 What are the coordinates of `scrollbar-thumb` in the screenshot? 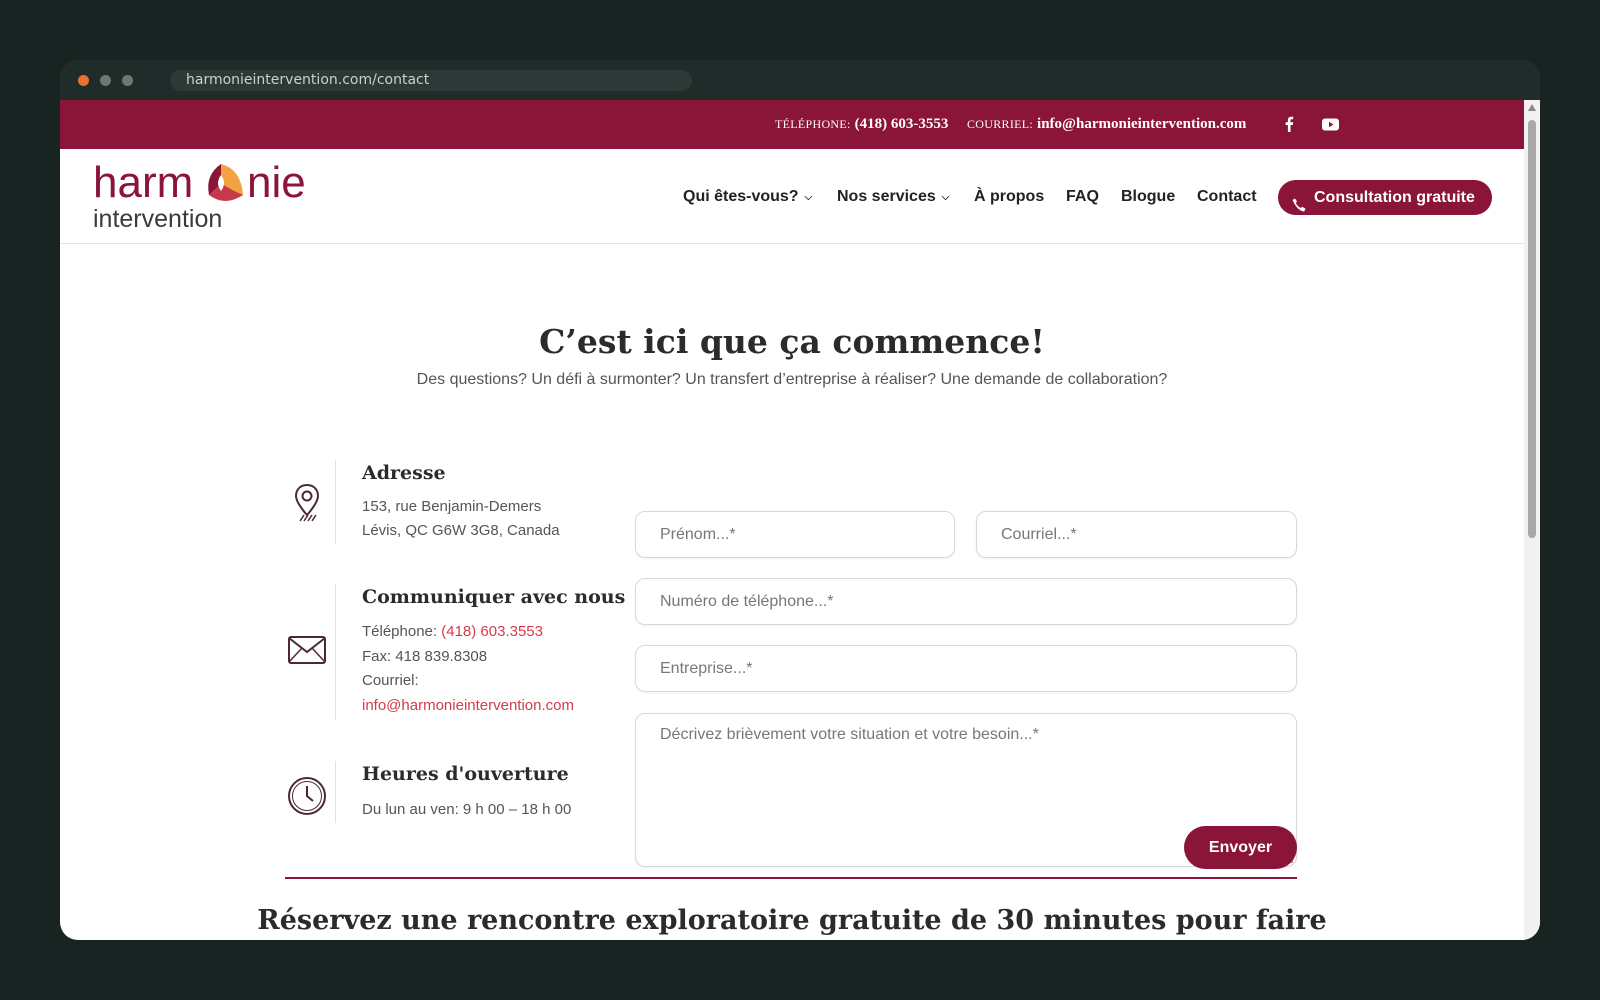 It's located at (1532, 329).